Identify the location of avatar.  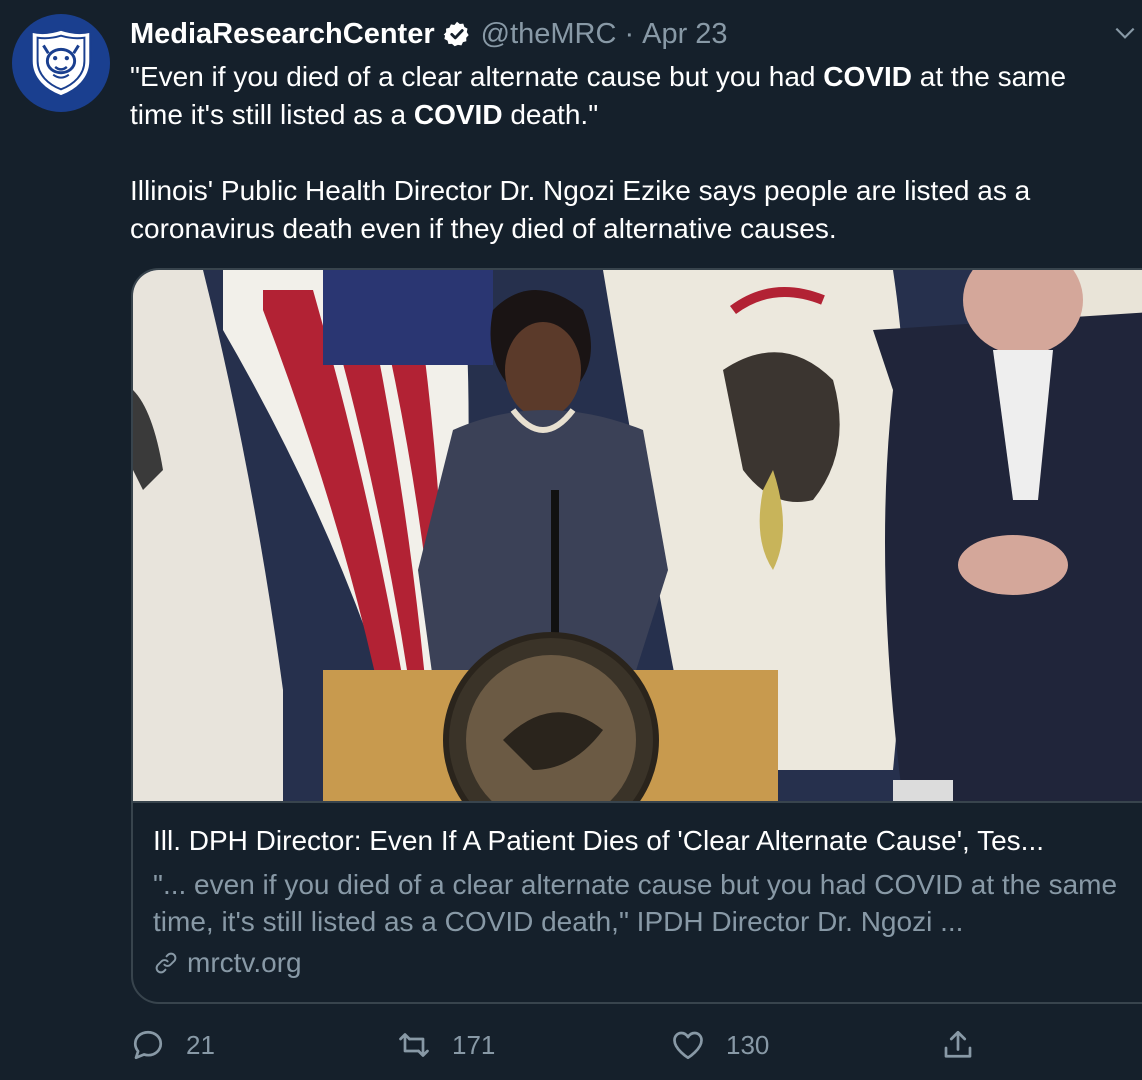
(61, 63).